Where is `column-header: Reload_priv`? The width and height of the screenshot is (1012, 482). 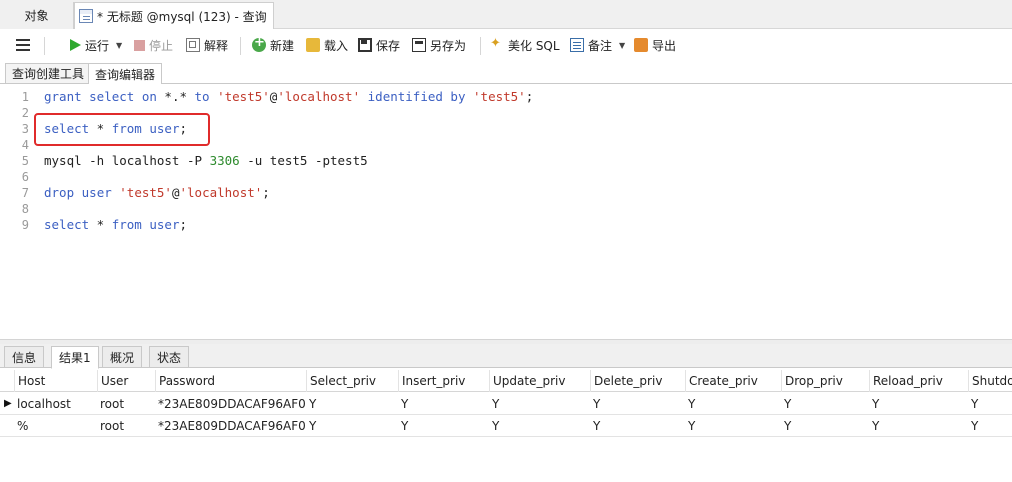 column-header: Reload_priv is located at coordinates (918, 381).